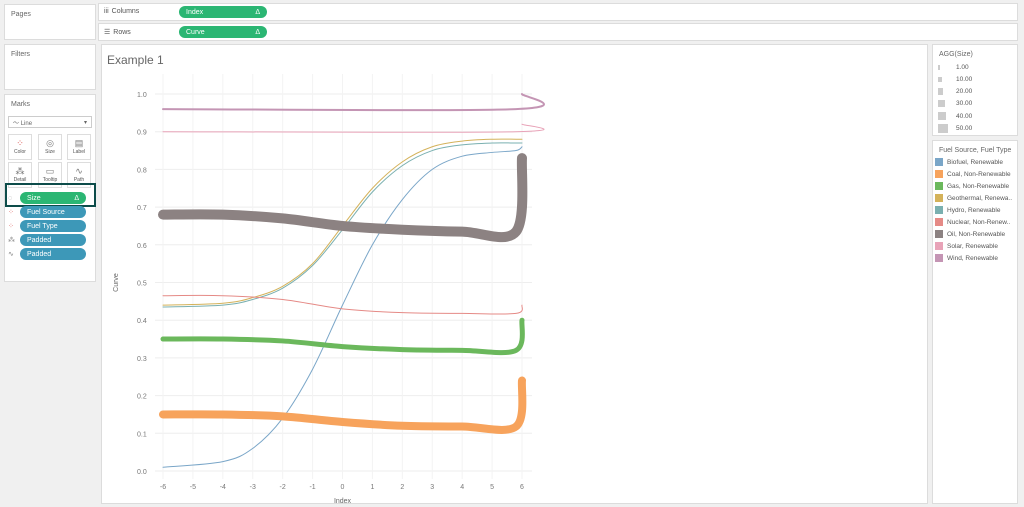 This screenshot has width=1024, height=507. I want to click on y-tick-label: 0.2, so click(142, 397).